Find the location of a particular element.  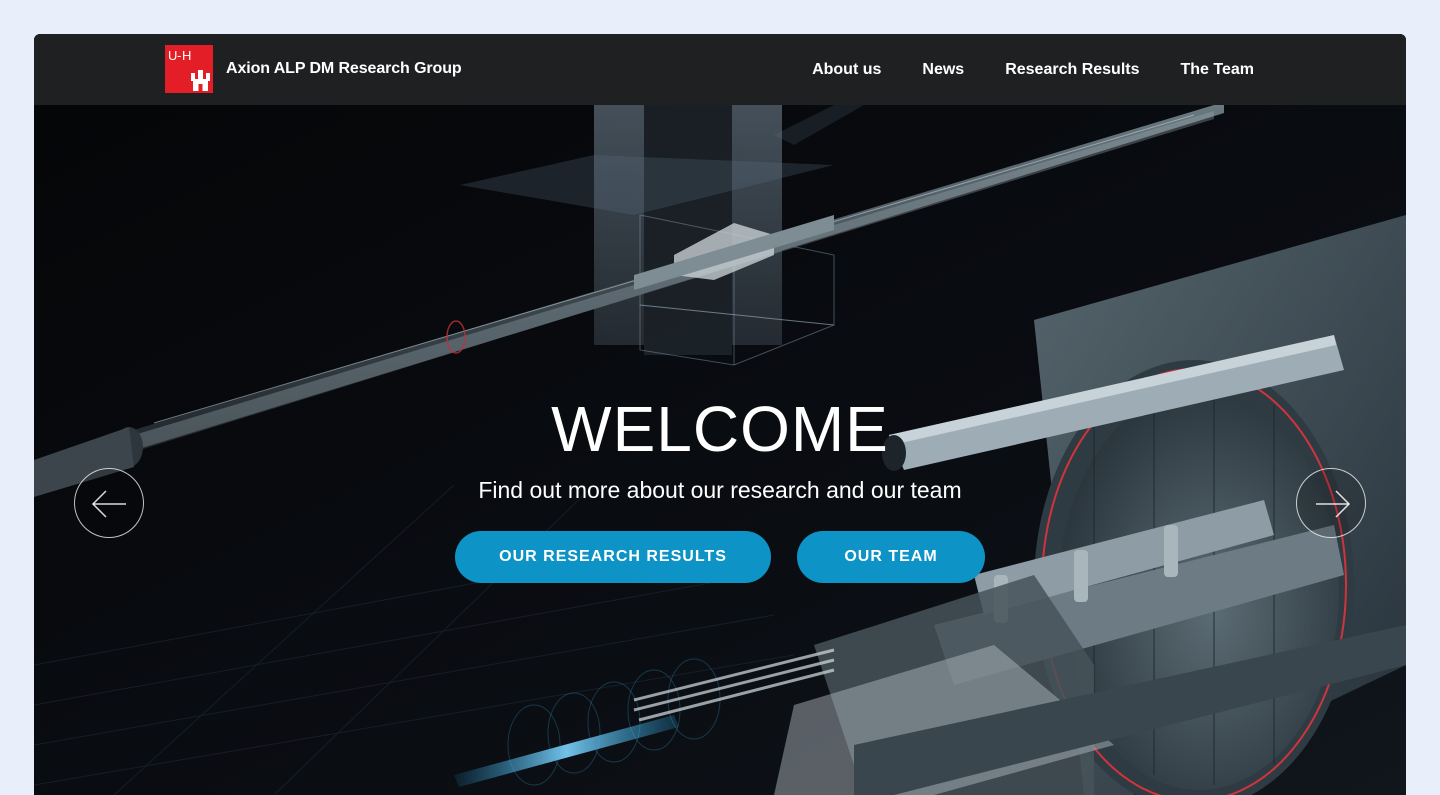

brand-link: U - H Axion ALP DM Research Group is located at coordinates (313, 69).